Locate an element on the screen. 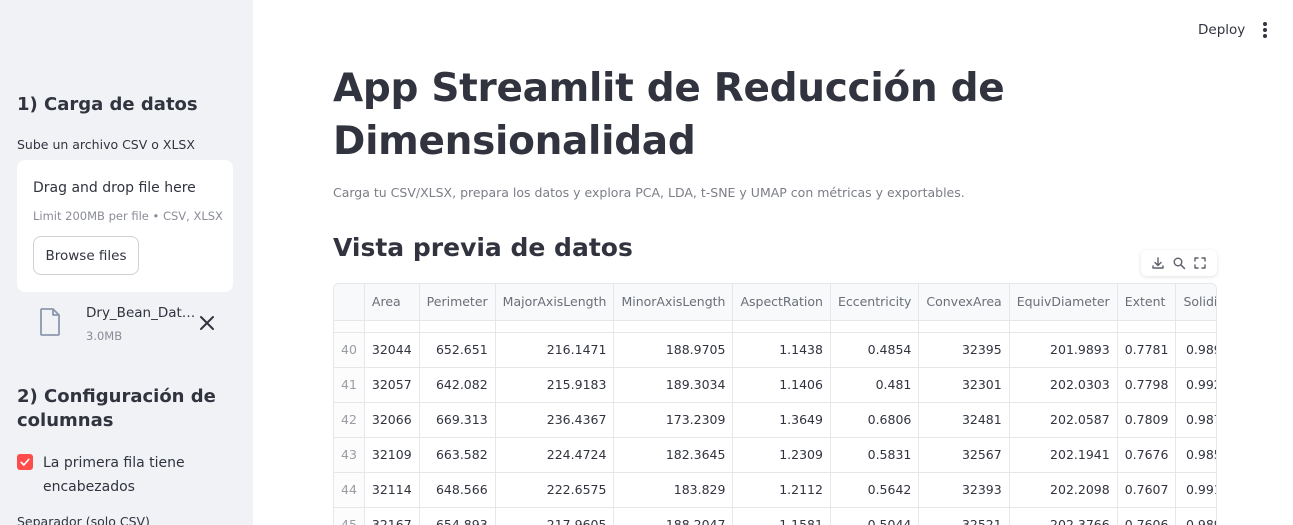 This screenshot has height=525, width=1293. table-cell: 0.9872 is located at coordinates (1195, 420).